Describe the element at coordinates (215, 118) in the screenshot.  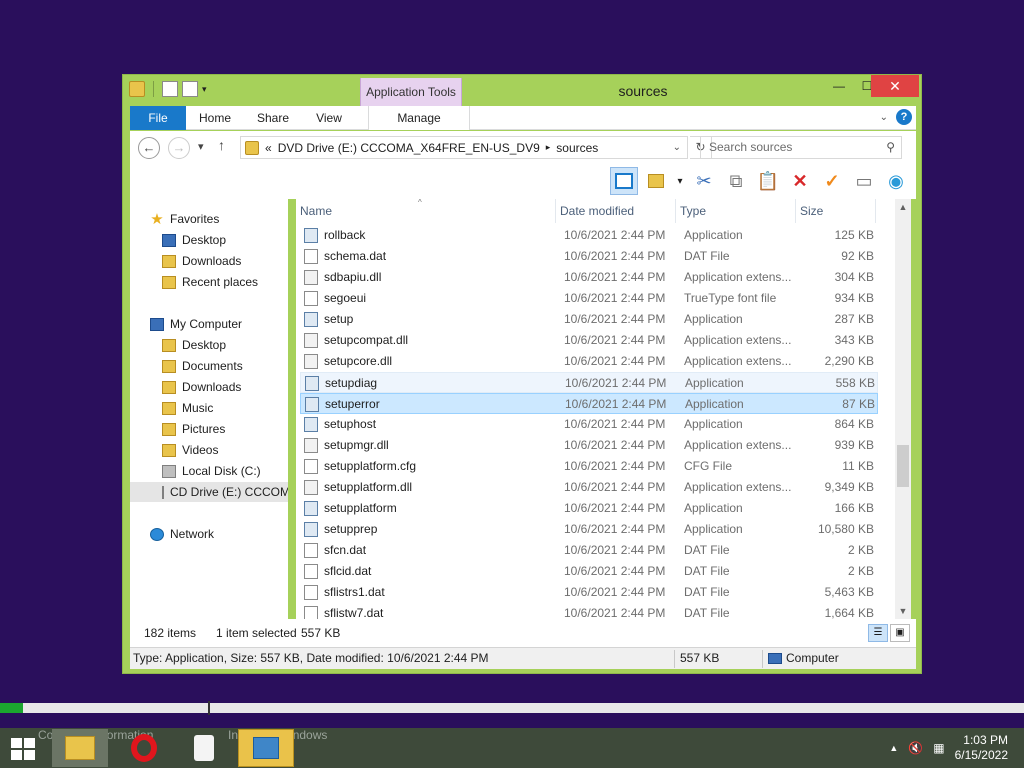
I see `tab-home: Home` at that location.